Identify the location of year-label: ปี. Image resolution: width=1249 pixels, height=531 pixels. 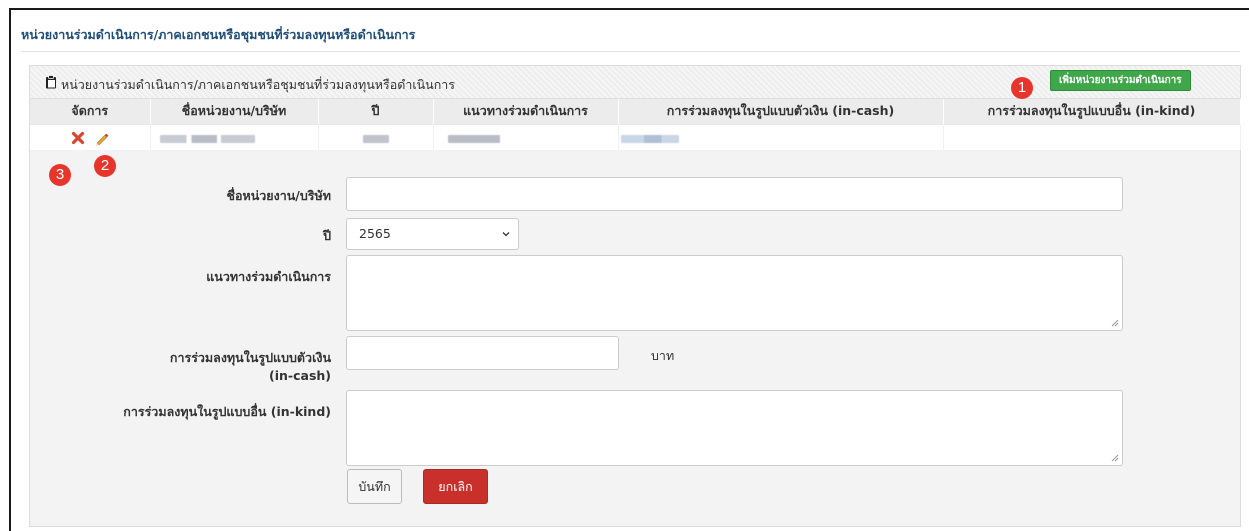
(327, 235).